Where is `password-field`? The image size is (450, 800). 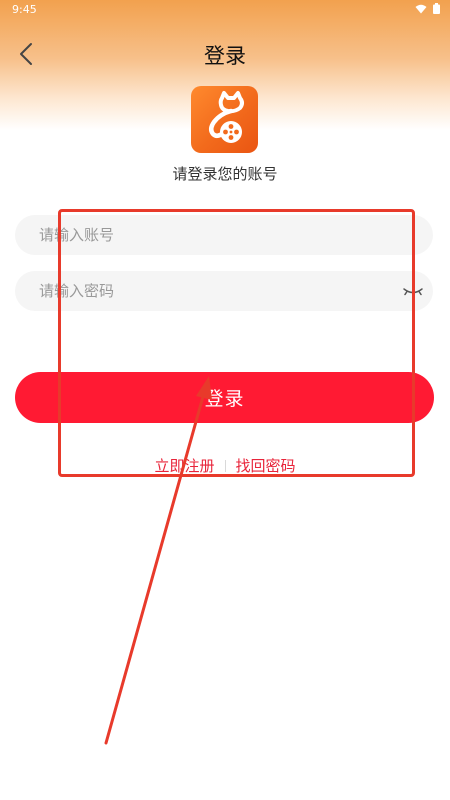
password-field is located at coordinates (224, 291).